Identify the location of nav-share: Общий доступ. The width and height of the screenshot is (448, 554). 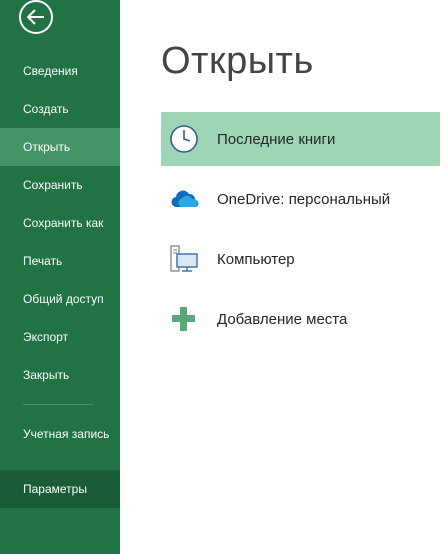
(60, 299).